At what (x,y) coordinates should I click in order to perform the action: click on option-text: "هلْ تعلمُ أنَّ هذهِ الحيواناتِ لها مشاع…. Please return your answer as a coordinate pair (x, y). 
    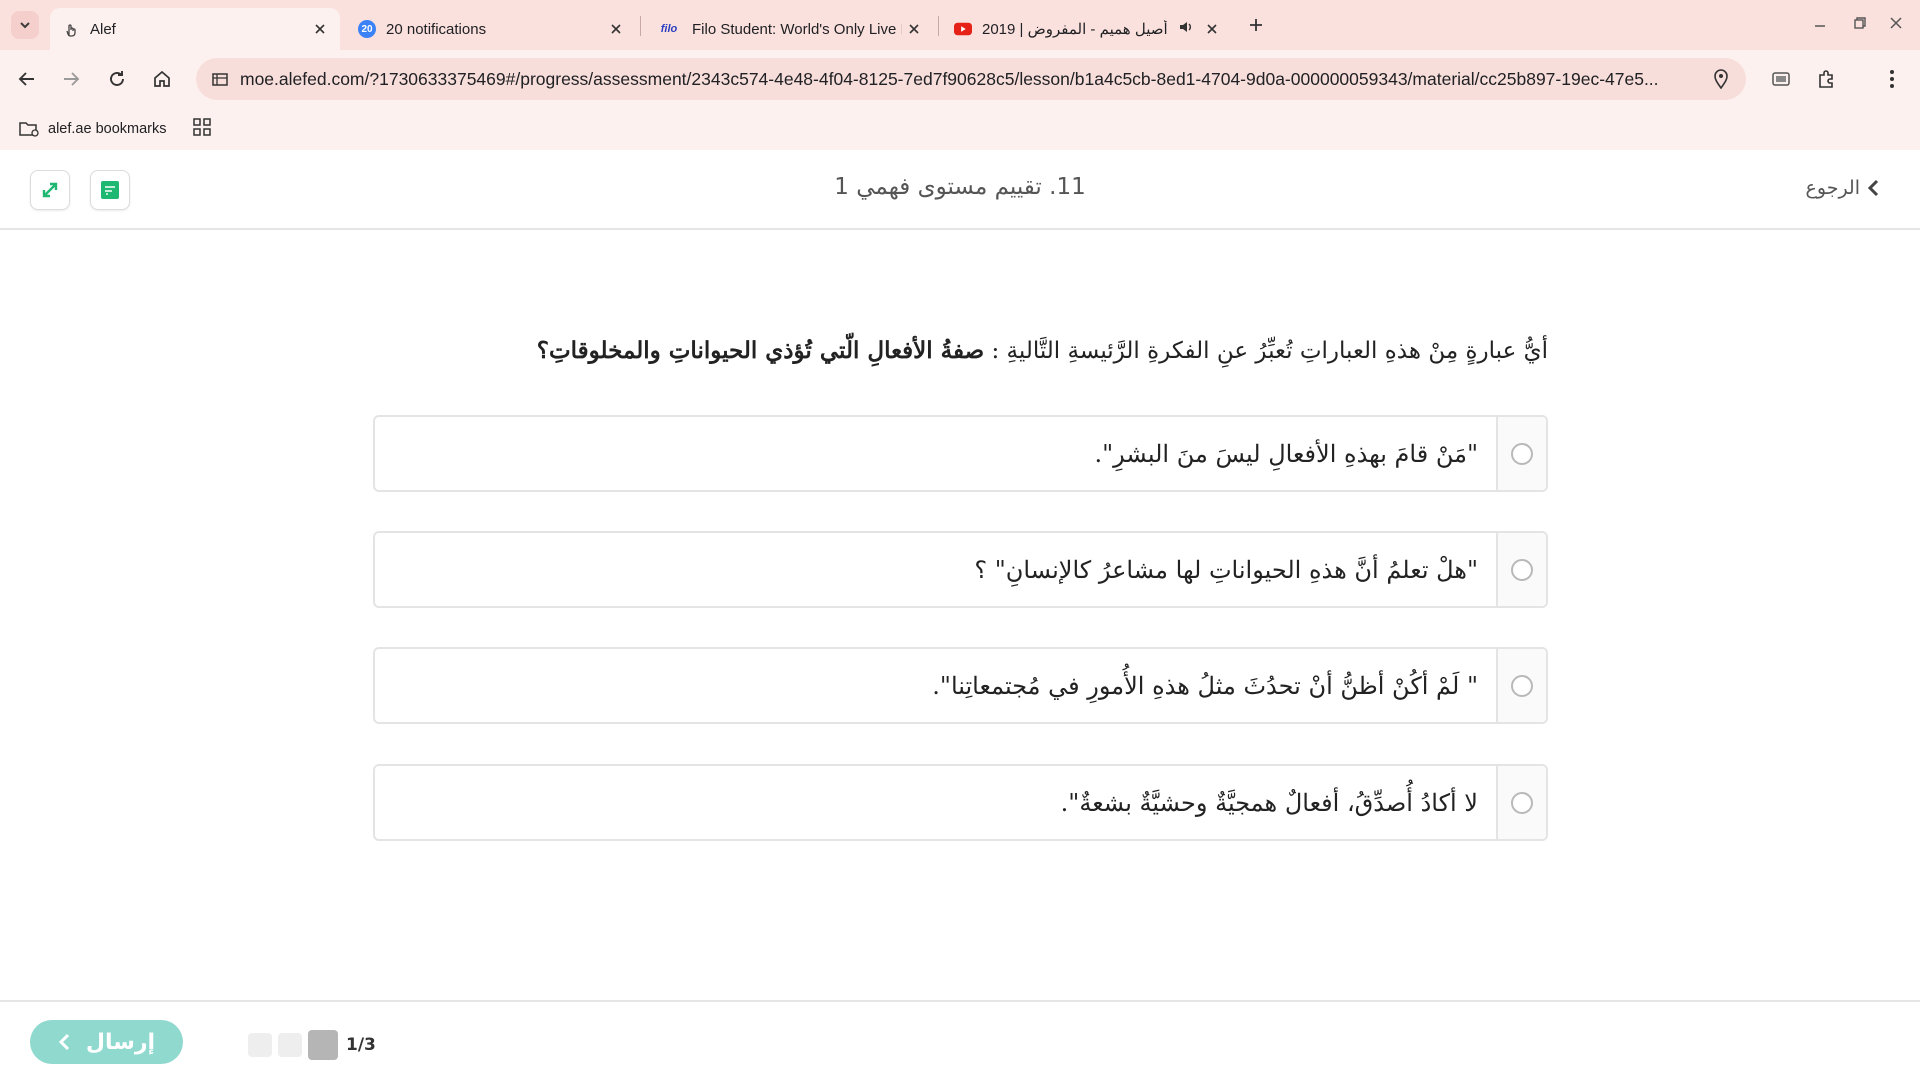
    Looking at the image, I should click on (1226, 569).